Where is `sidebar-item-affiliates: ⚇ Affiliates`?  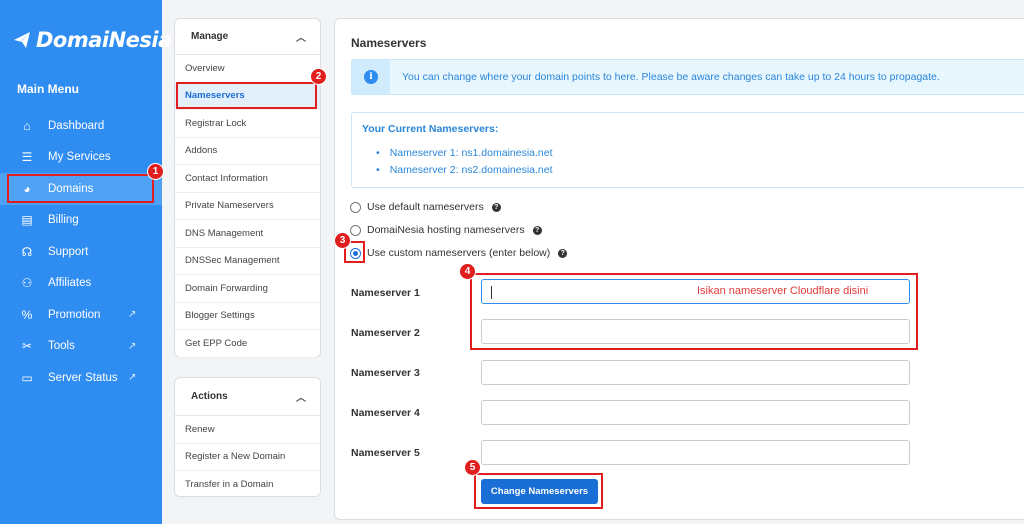 sidebar-item-affiliates: ⚇ Affiliates is located at coordinates (81, 284).